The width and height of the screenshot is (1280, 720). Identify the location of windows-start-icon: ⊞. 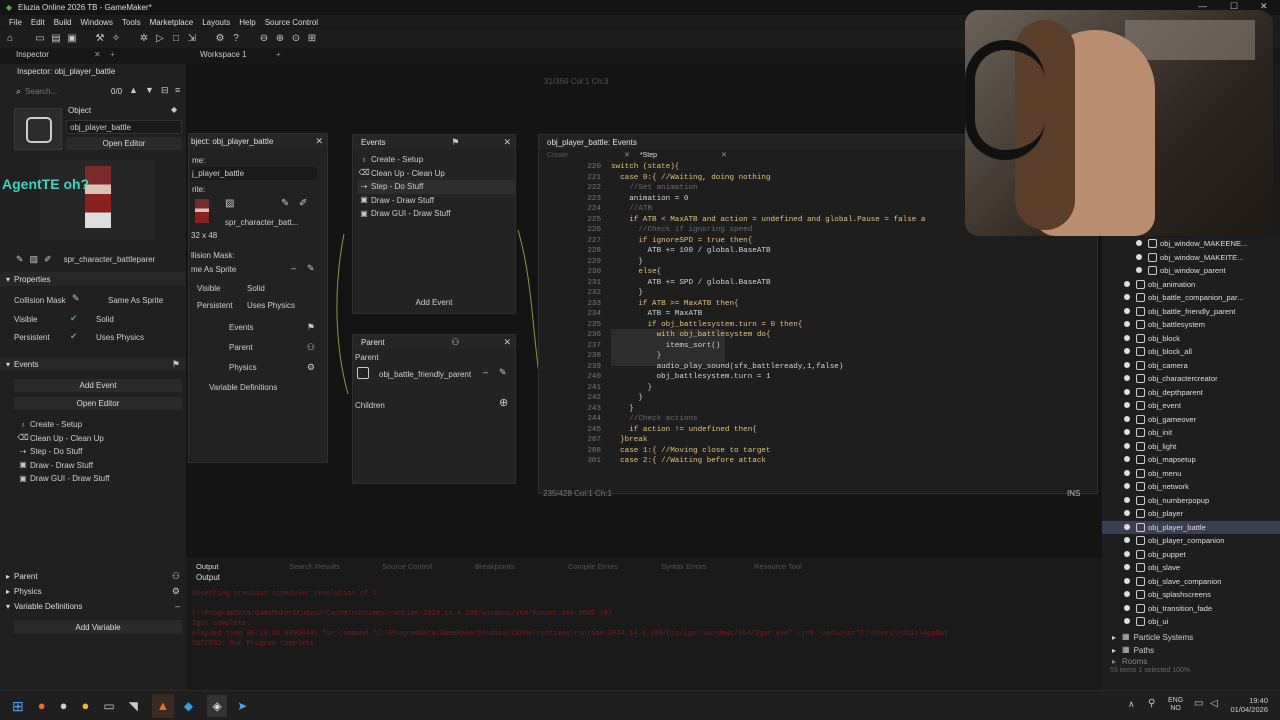
(18, 706).